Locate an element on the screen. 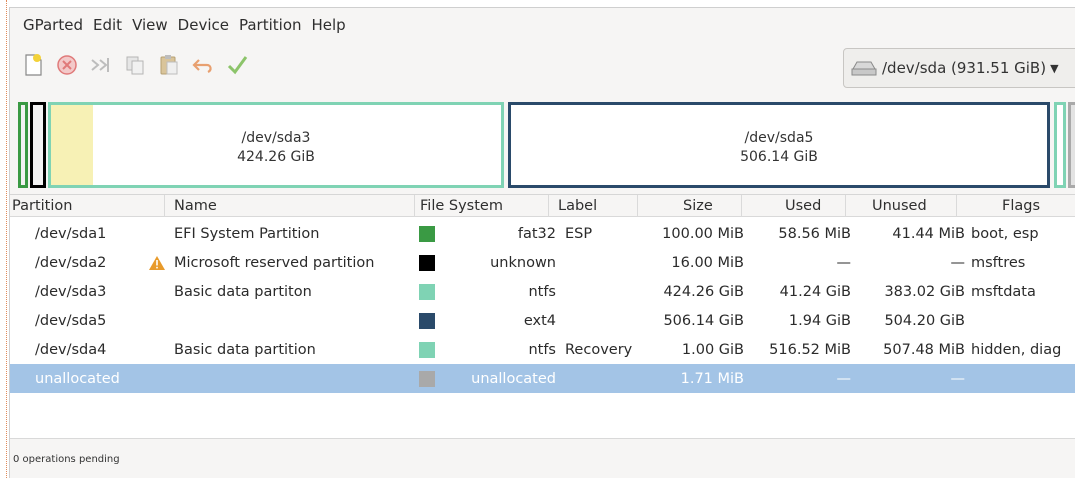 The width and height of the screenshot is (1075, 478). cell-partition: /dev/sda1 is located at coordinates (71, 233).